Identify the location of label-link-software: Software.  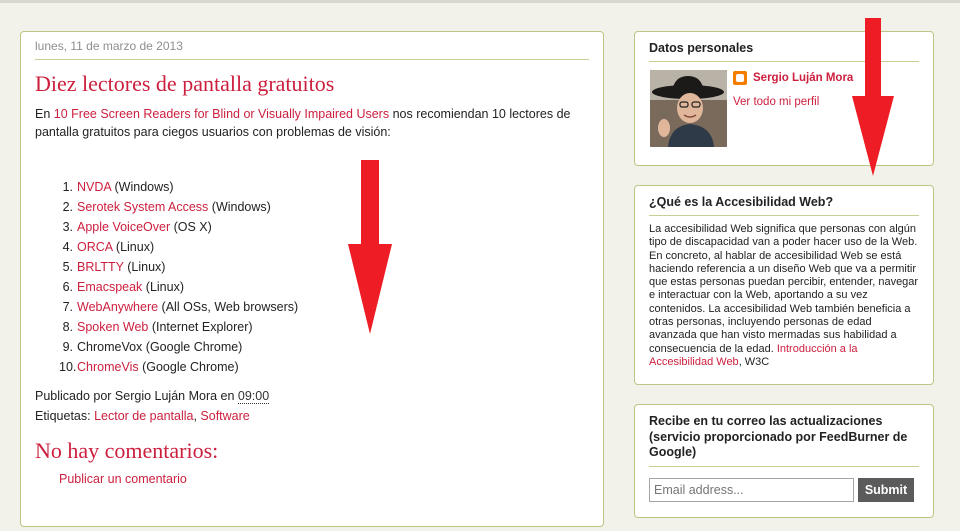
(224, 416).